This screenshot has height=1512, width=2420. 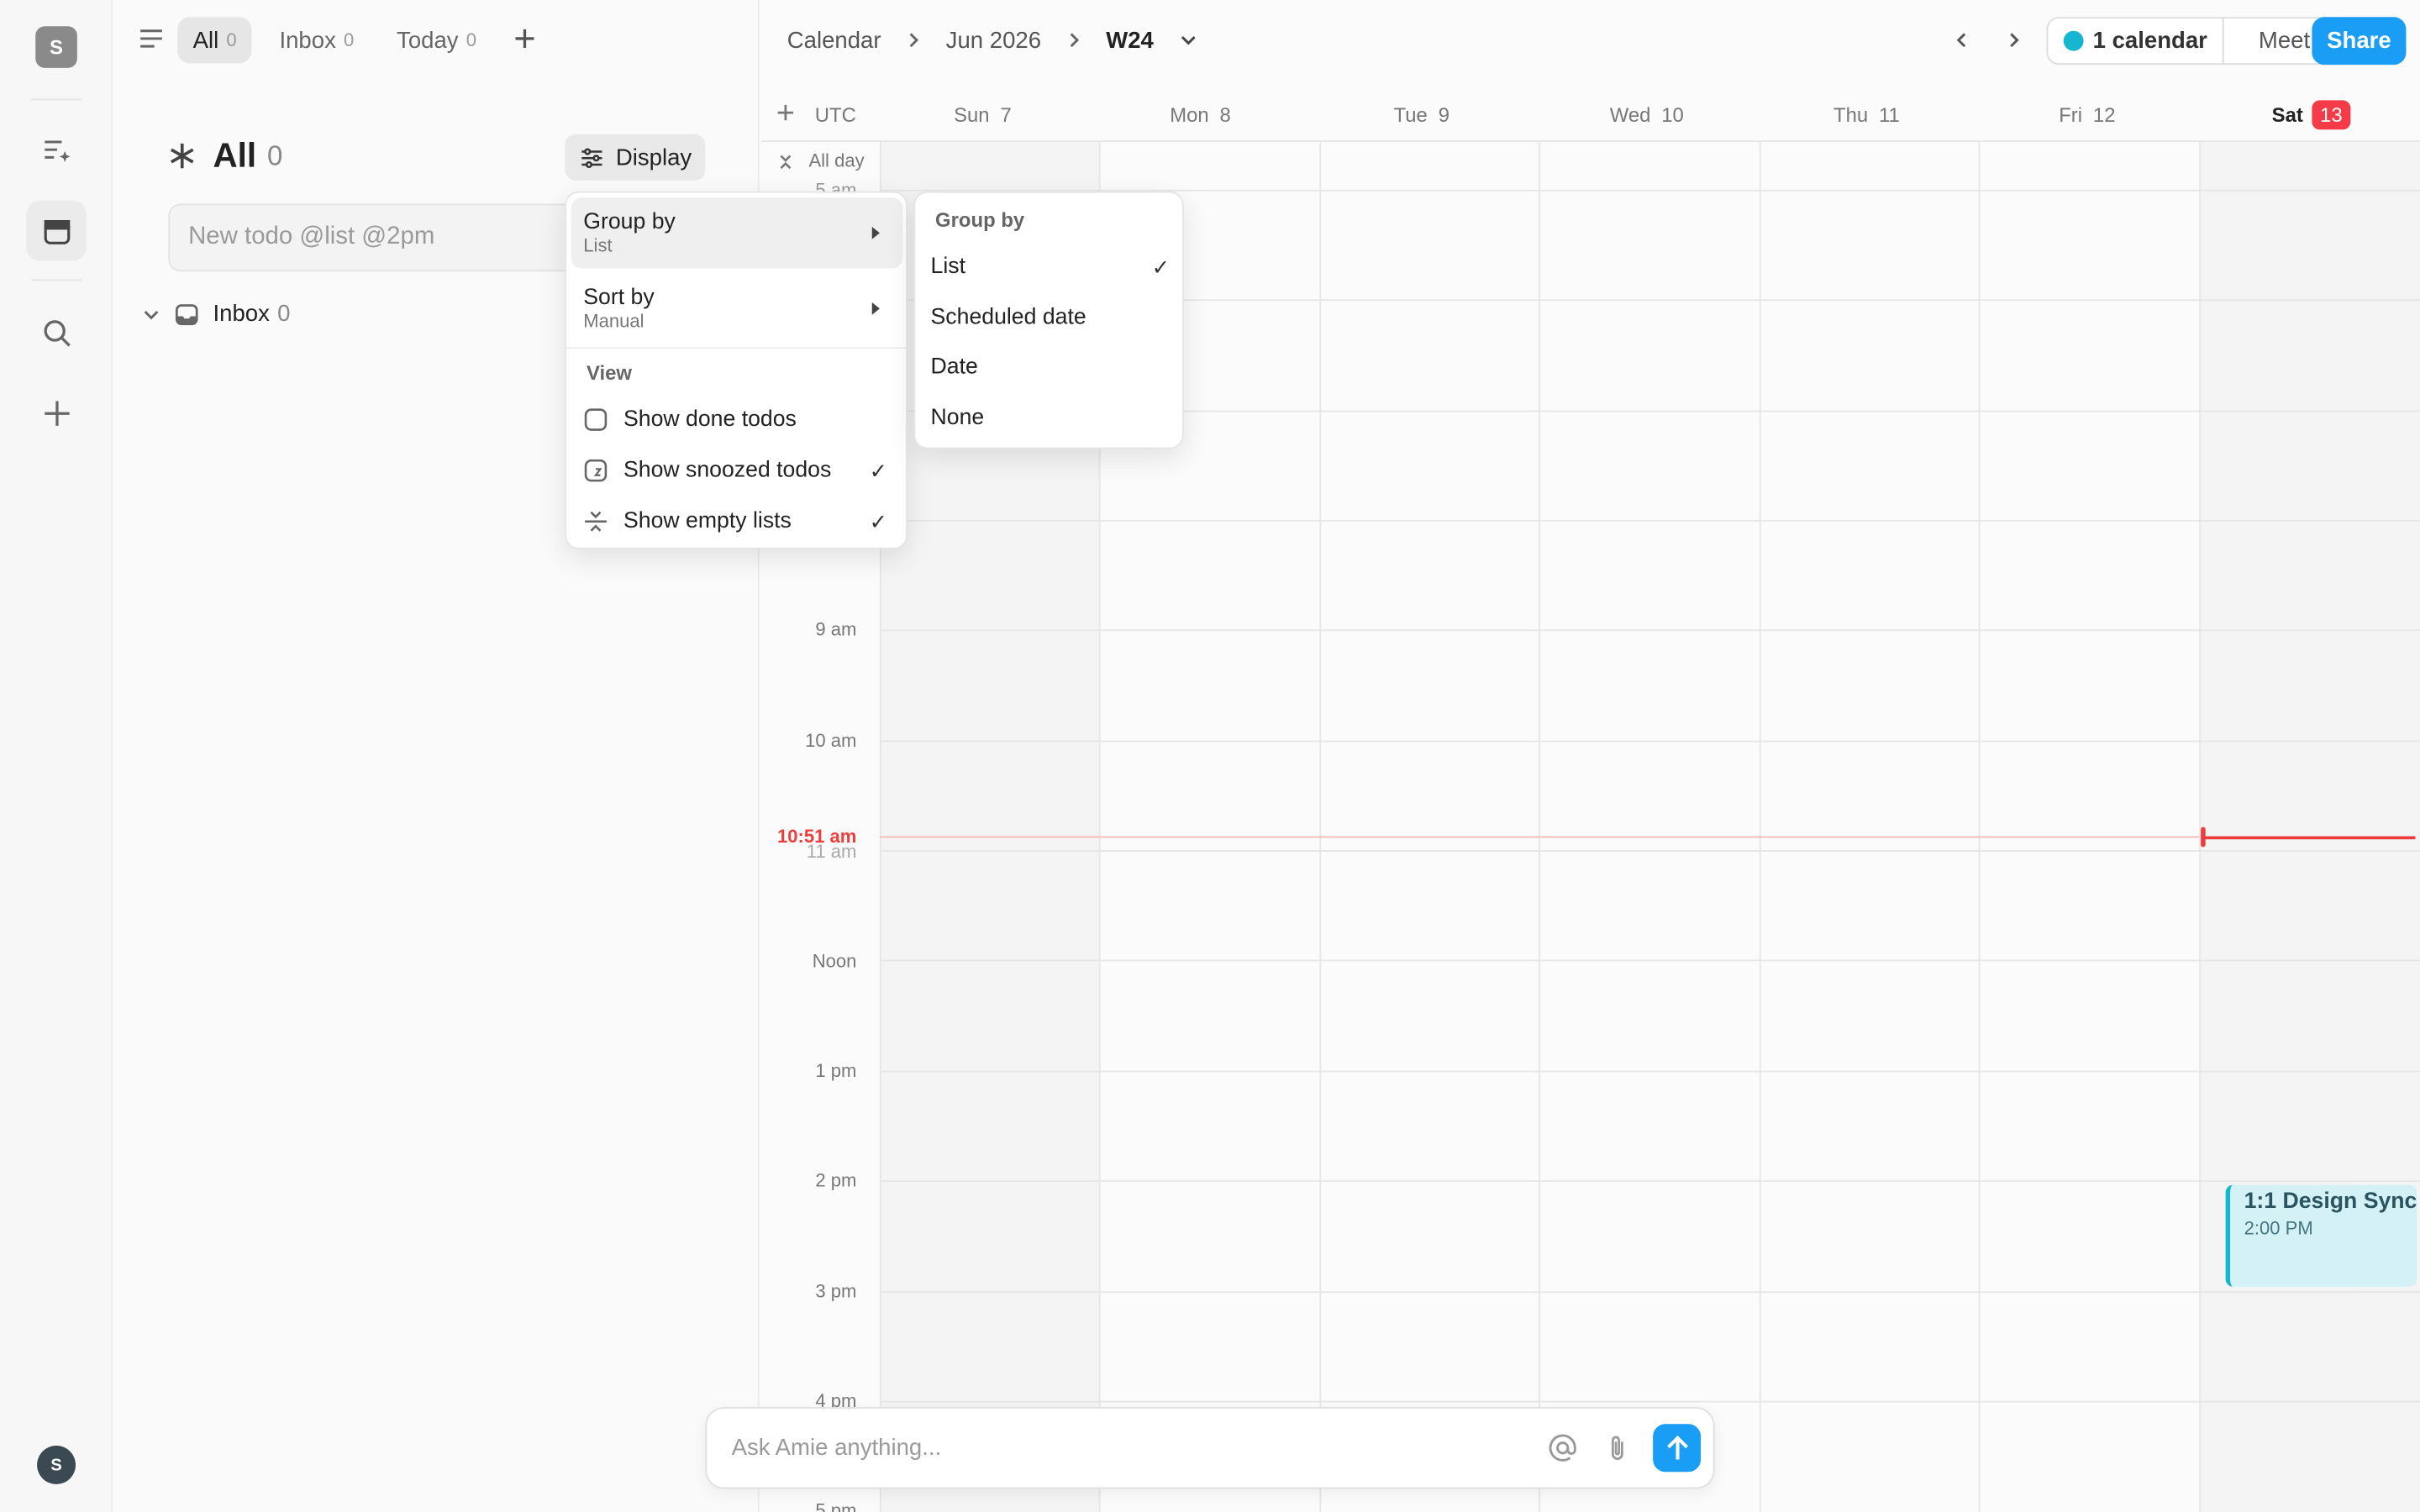 What do you see at coordinates (958, 418) in the screenshot?
I see `option-label: None` at bounding box center [958, 418].